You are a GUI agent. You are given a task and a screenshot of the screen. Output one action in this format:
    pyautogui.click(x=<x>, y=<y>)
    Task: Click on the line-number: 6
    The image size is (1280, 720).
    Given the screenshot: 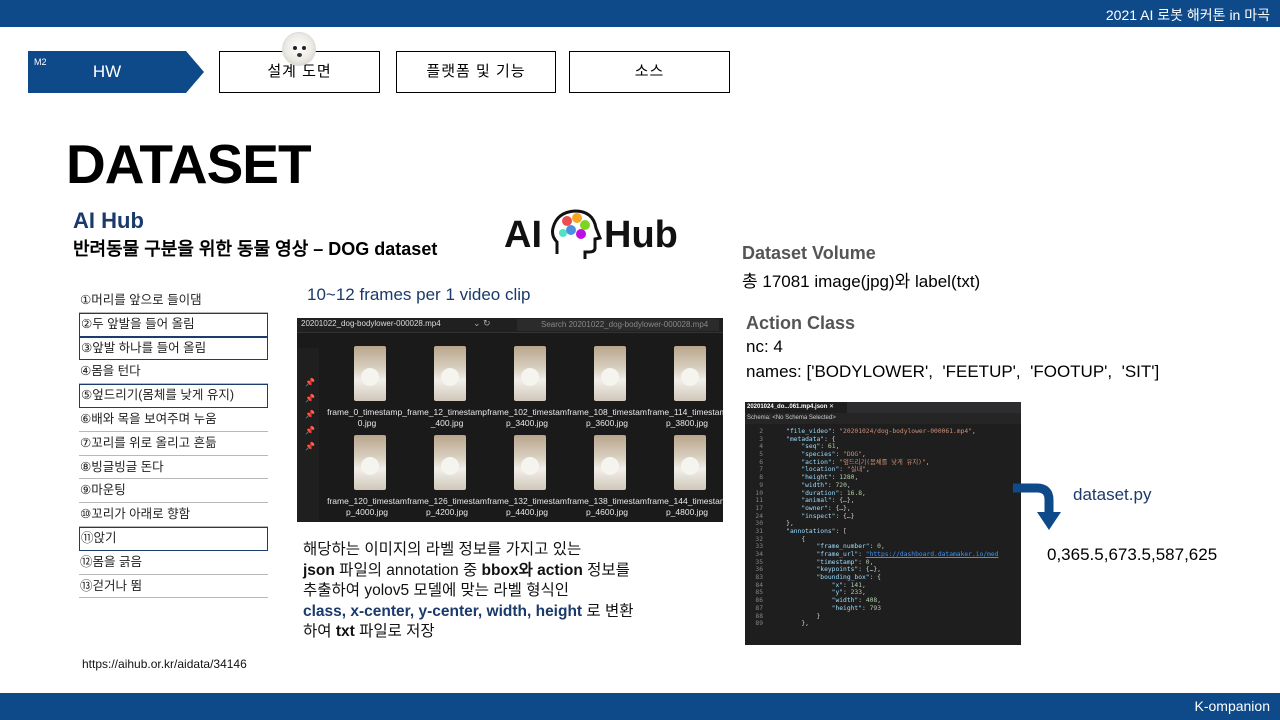 What is the action you would take?
    pyautogui.click(x=761, y=462)
    